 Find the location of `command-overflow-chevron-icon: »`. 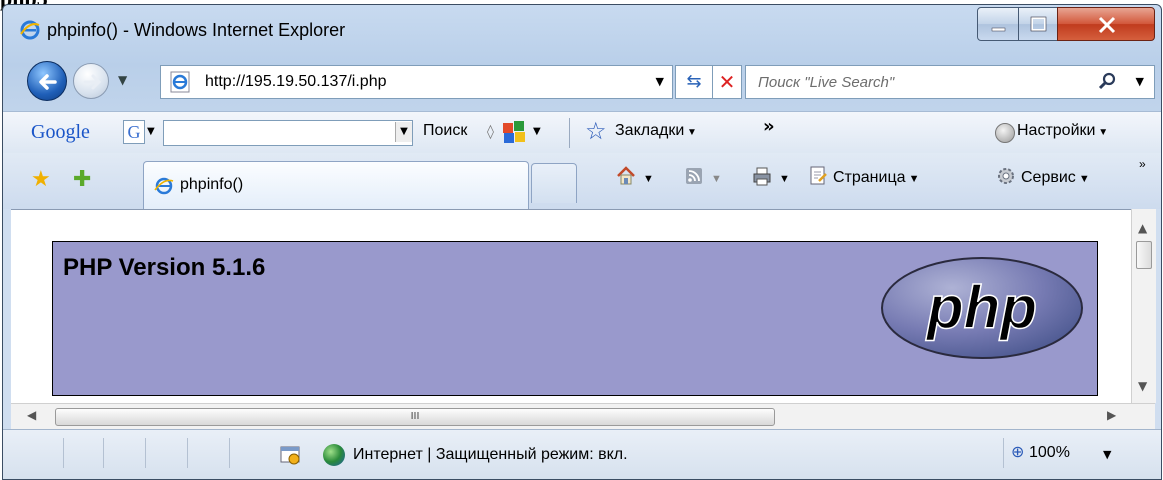

command-overflow-chevron-icon: » is located at coordinates (1142, 164).